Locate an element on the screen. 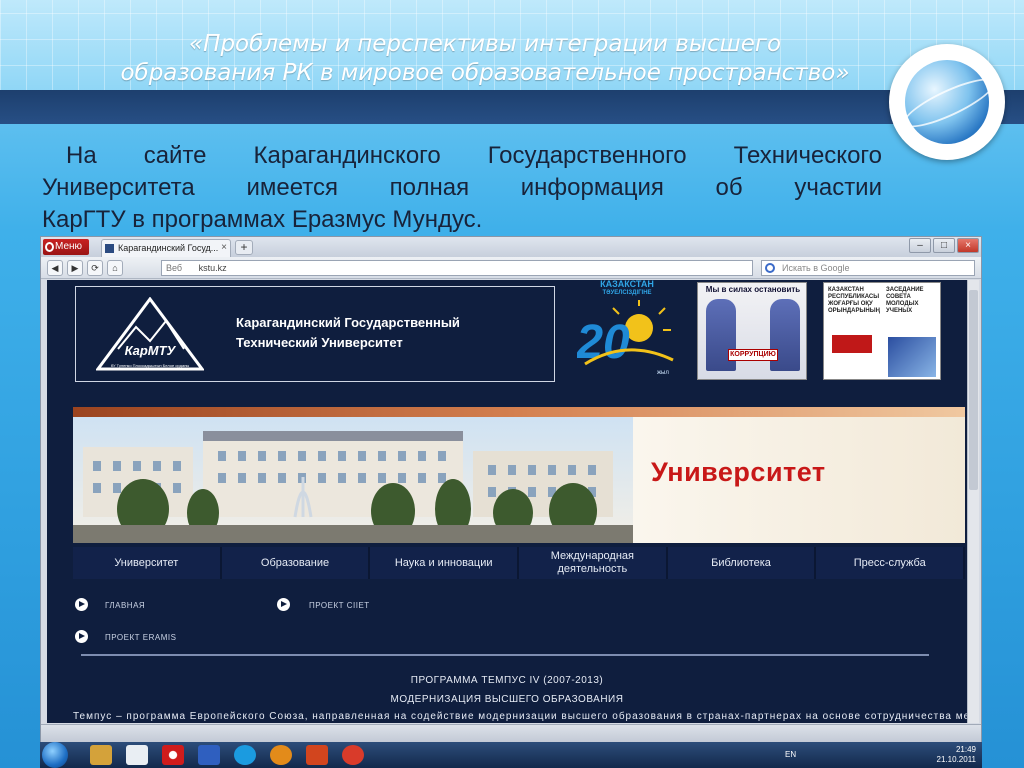 This screenshot has width=1024, height=768. link-ciiet: ПРОЕКТ CIIET is located at coordinates (339, 605).